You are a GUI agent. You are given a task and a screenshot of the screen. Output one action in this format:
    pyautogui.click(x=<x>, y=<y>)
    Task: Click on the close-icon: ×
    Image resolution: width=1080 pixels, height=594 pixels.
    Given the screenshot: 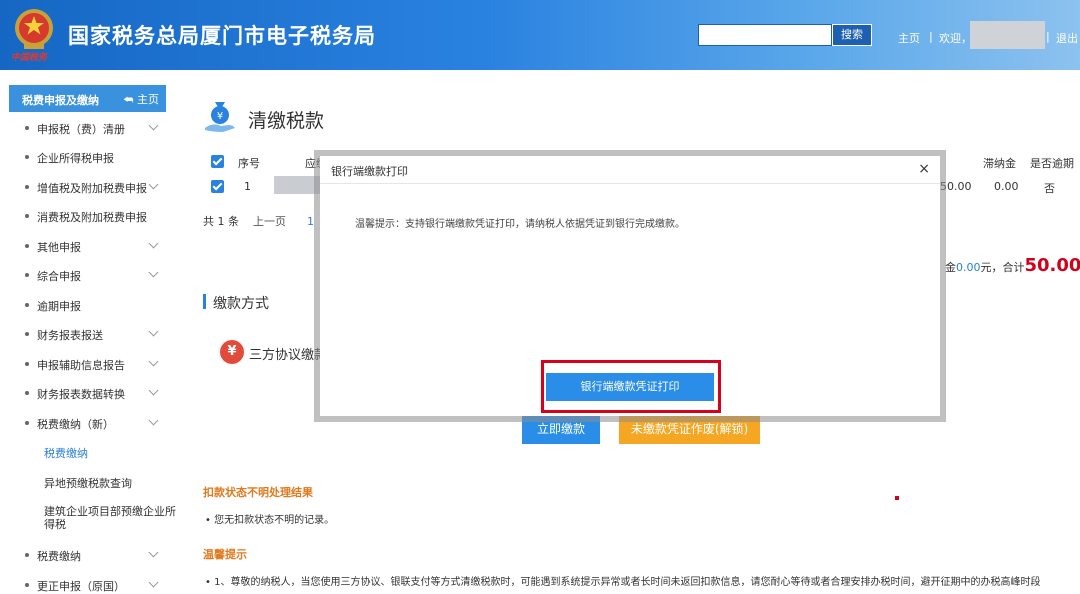 What is the action you would take?
    pyautogui.click(x=924, y=169)
    